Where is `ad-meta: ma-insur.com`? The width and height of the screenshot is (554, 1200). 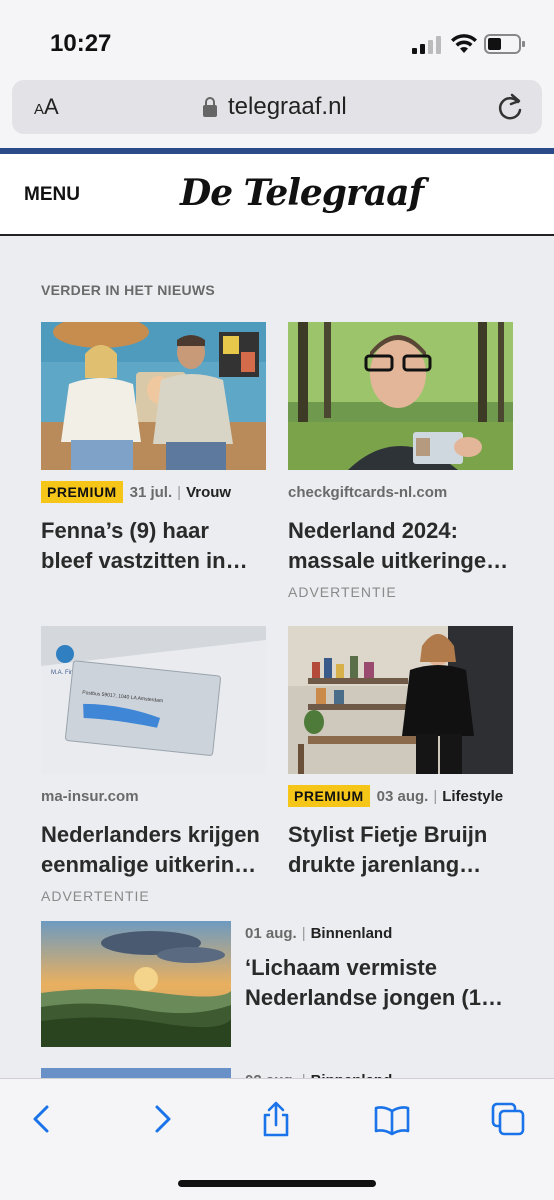
ad-meta: ma-insur.com is located at coordinates (153, 796).